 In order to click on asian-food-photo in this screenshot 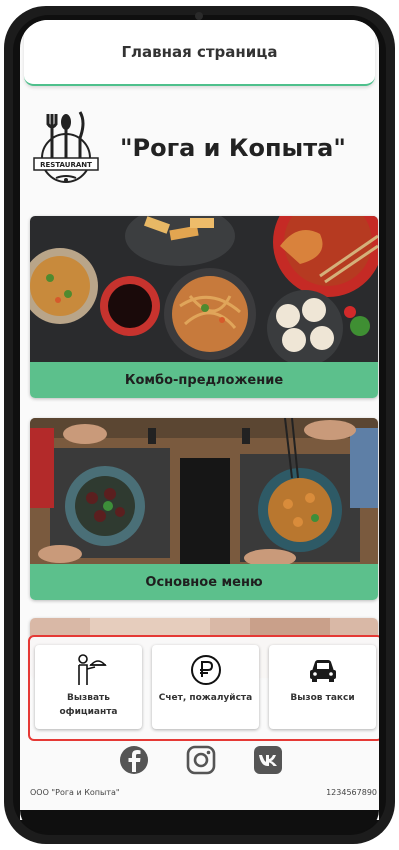, I will do `click(204, 289)`.